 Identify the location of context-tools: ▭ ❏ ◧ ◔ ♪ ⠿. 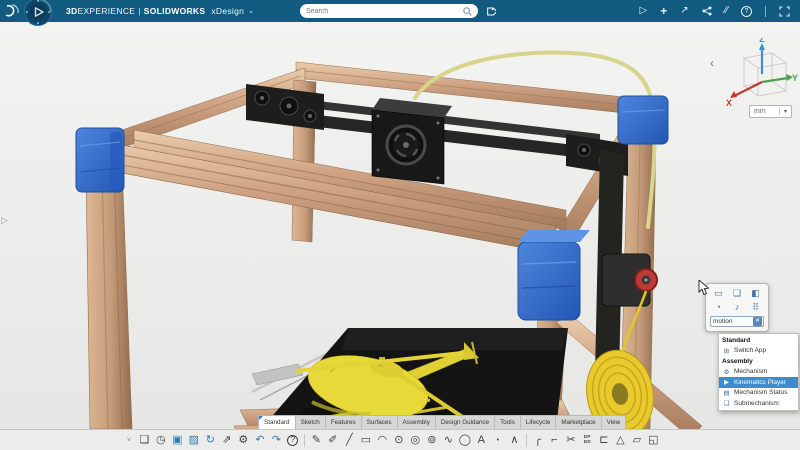
(737, 300).